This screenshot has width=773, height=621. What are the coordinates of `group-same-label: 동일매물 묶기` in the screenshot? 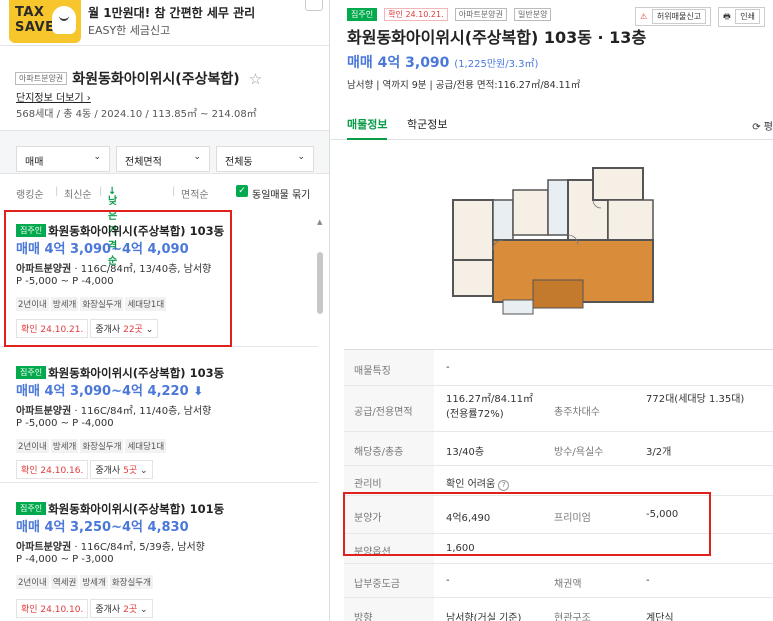 It's located at (281, 195).